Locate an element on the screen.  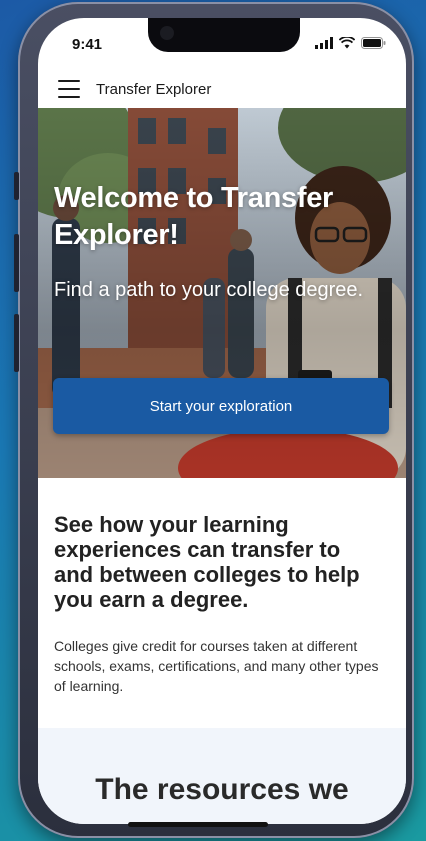
resources-heading: The resources we is located at coordinates (222, 789).